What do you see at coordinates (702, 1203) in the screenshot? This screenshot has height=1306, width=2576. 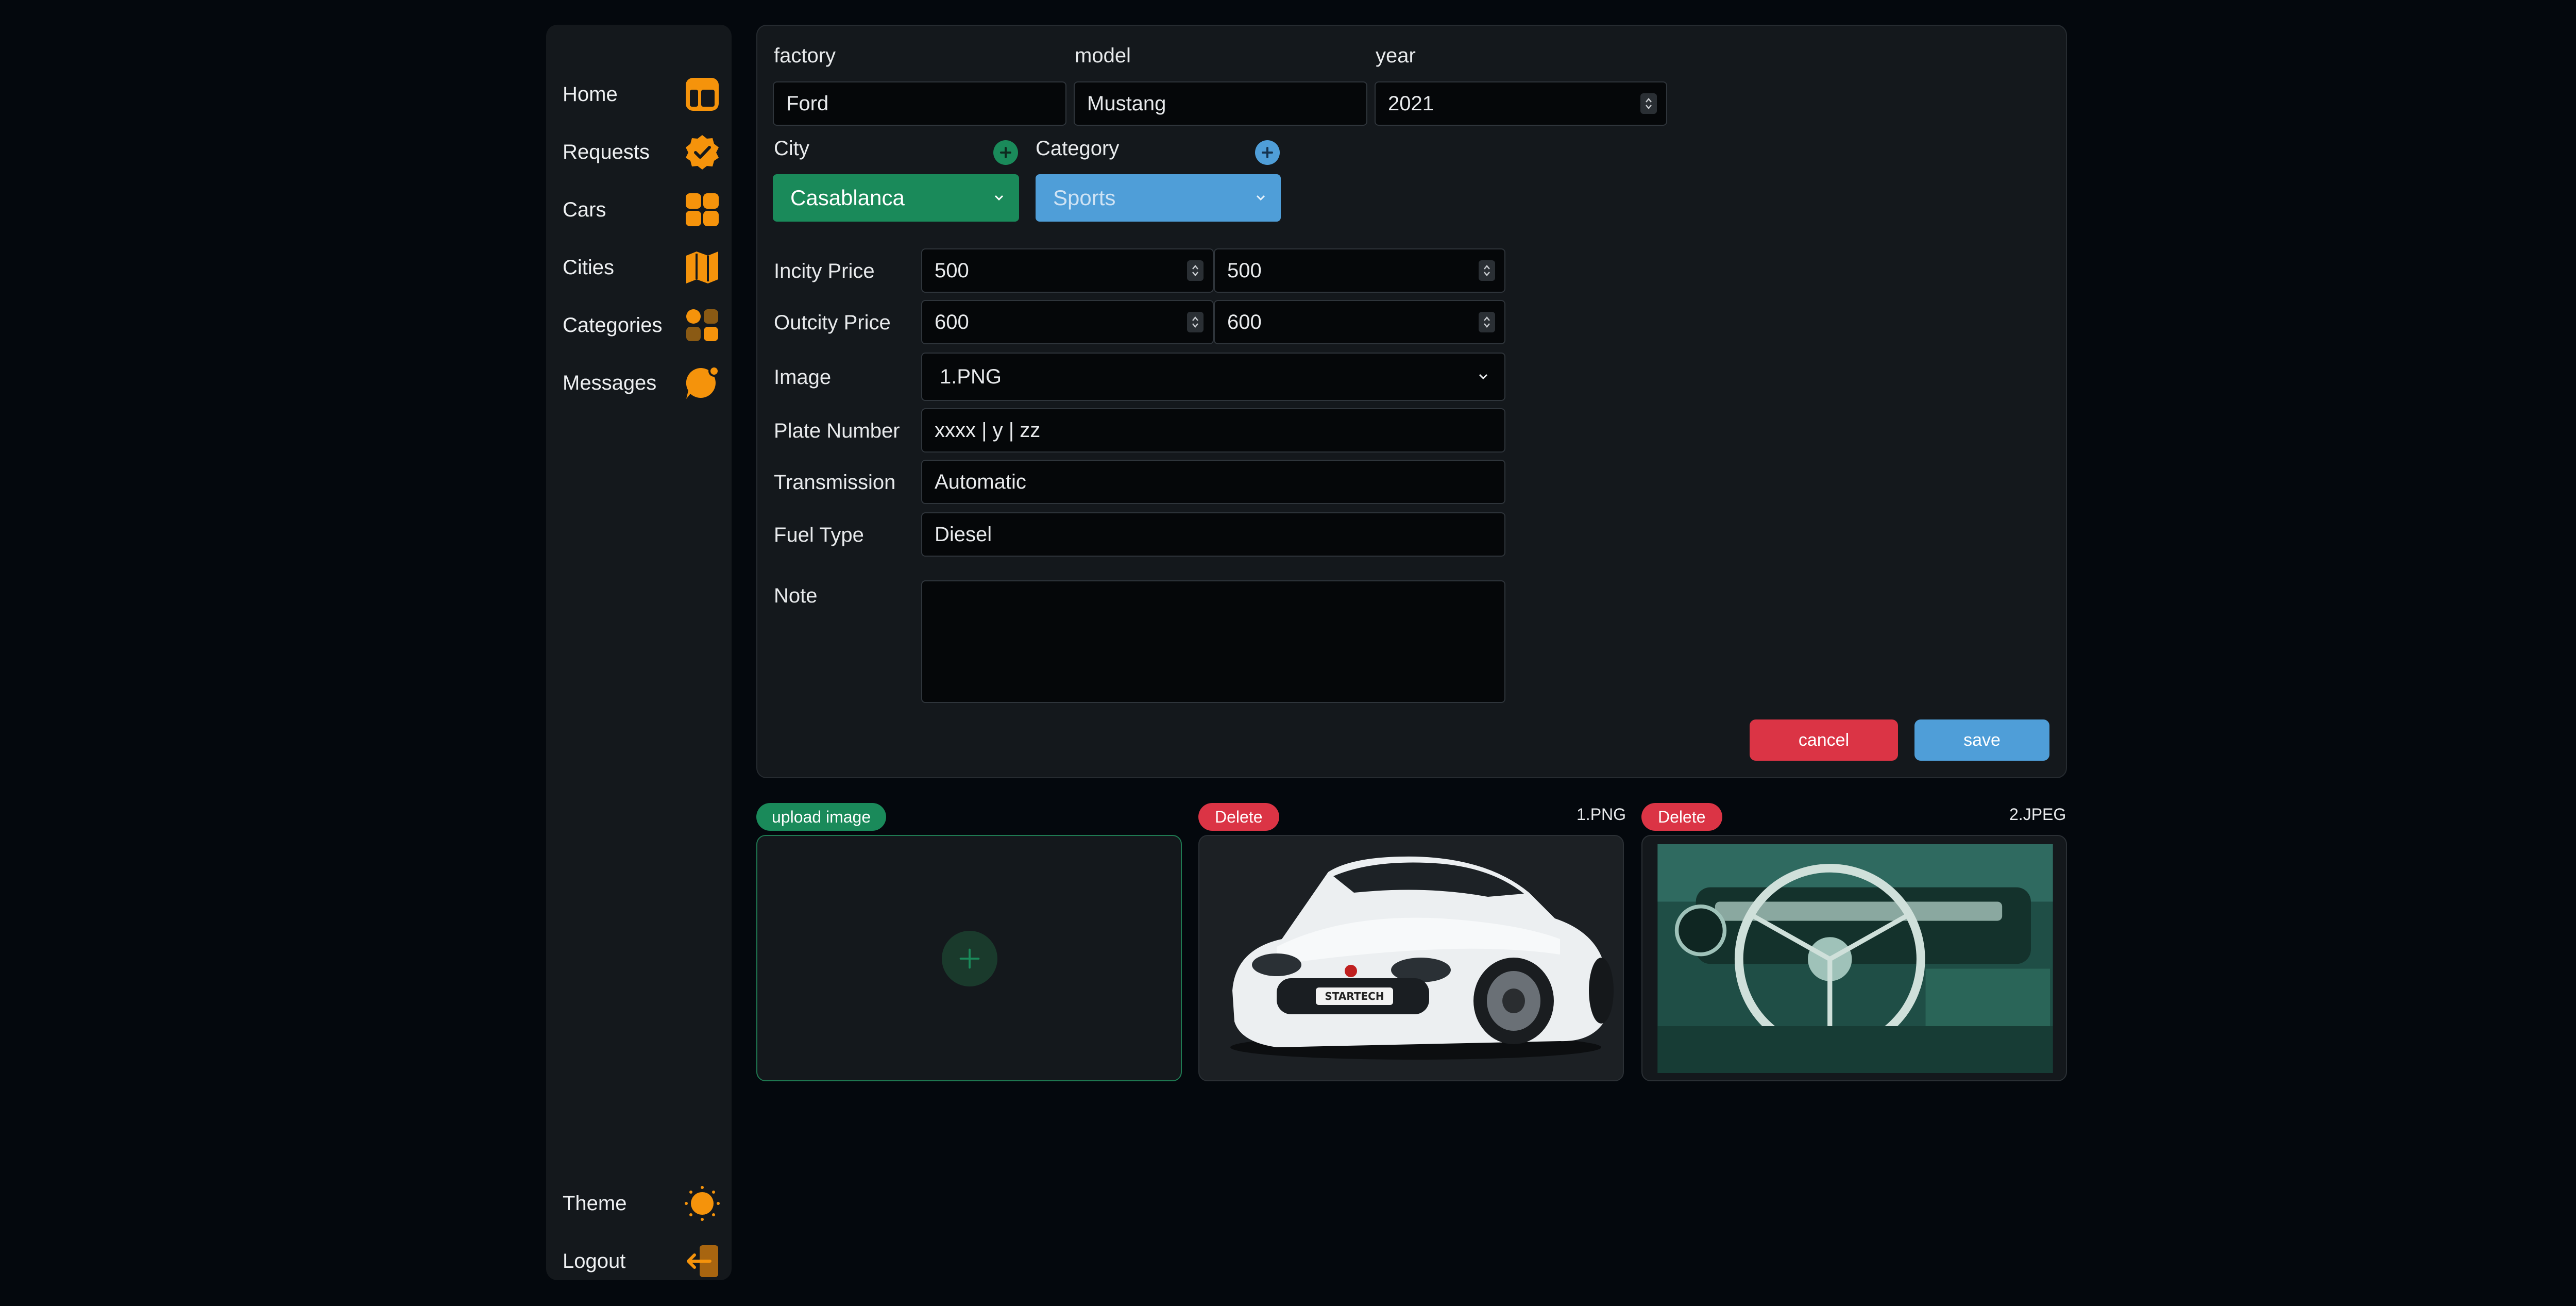 I see `sun-icon` at bounding box center [702, 1203].